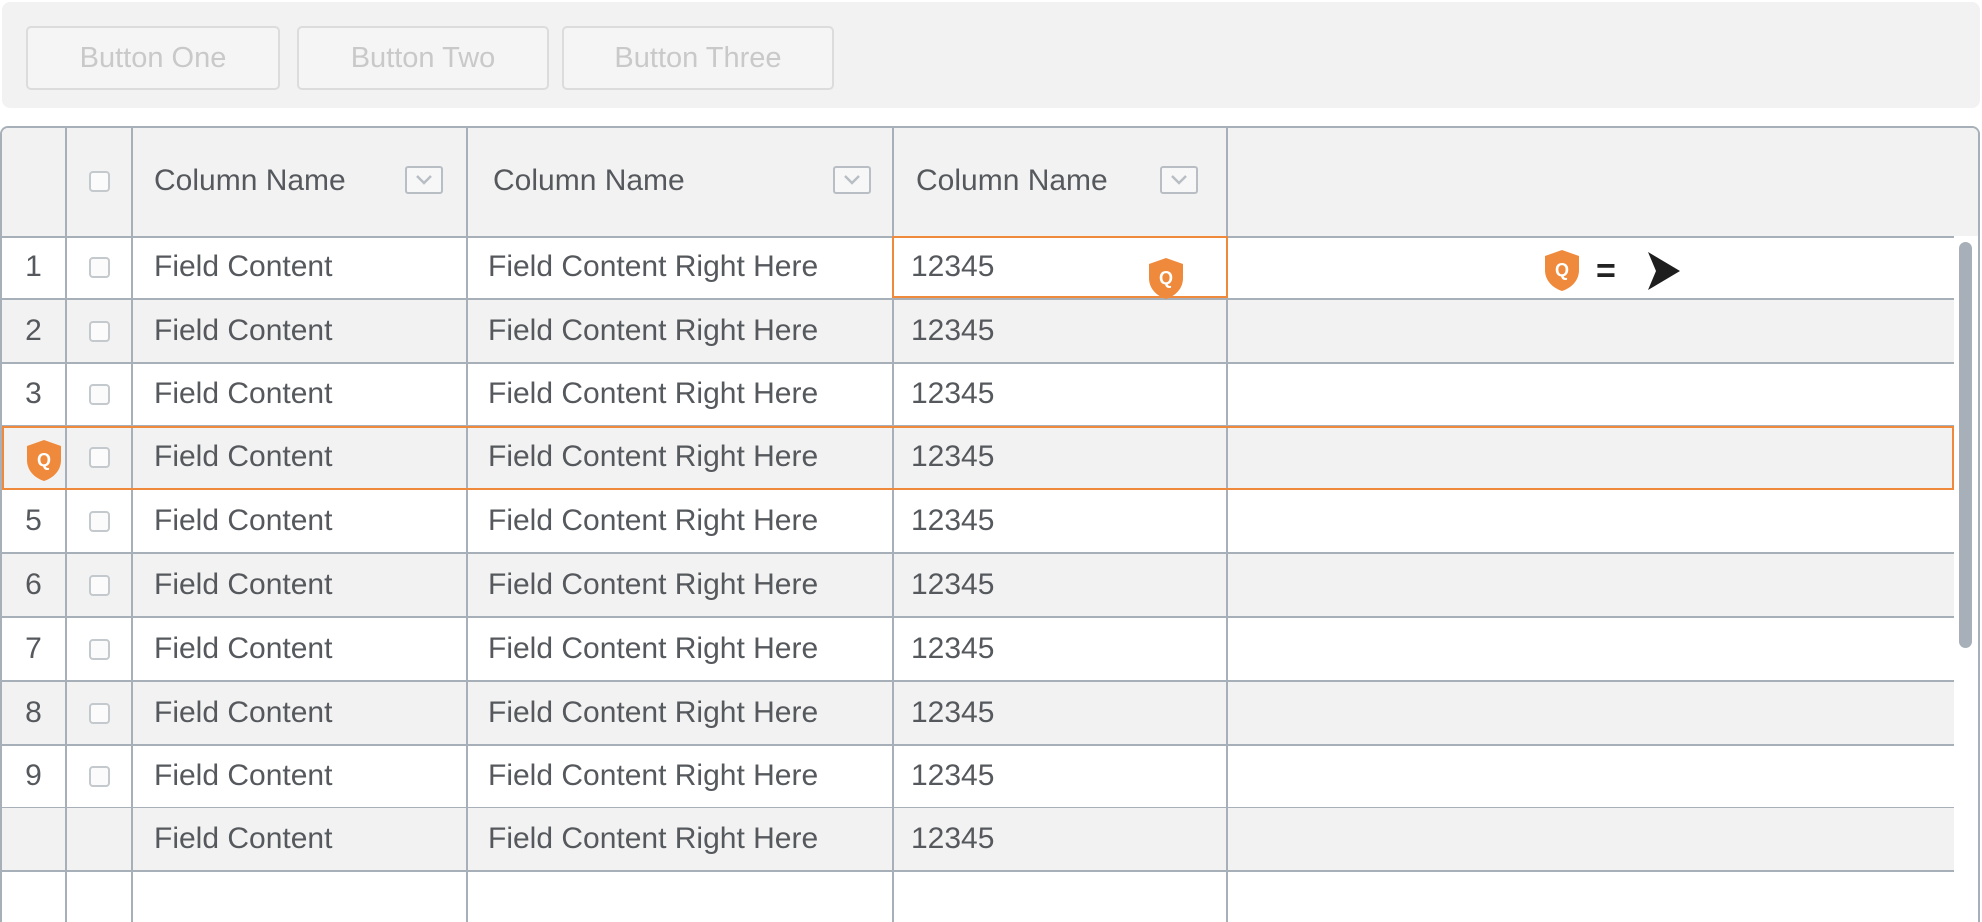  I want to click on column-1-dropdown, so click(424, 180).